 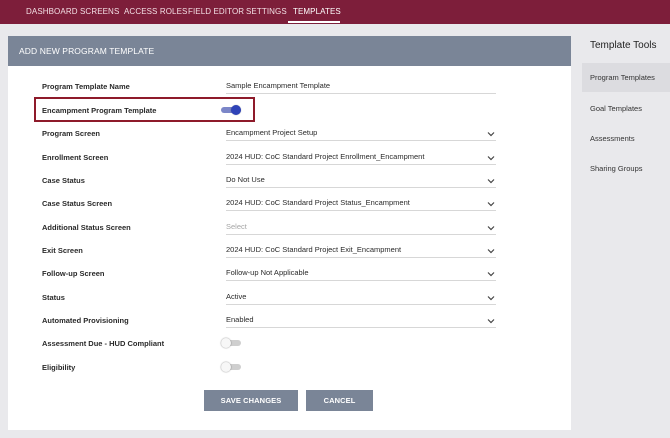 I want to click on label-enrollment-screen: Enrollment Screen, so click(x=75, y=157).